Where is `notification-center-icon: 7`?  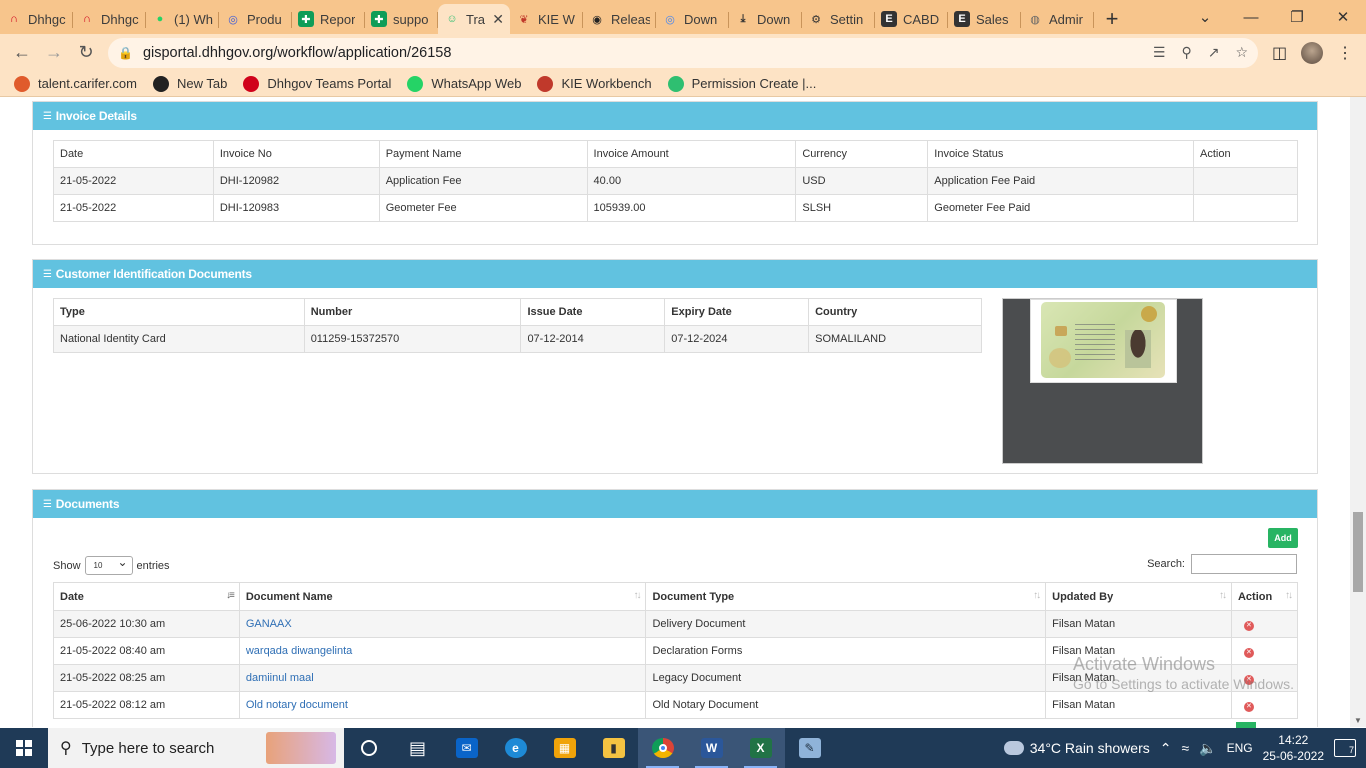 notification-center-icon: 7 is located at coordinates (1345, 748).